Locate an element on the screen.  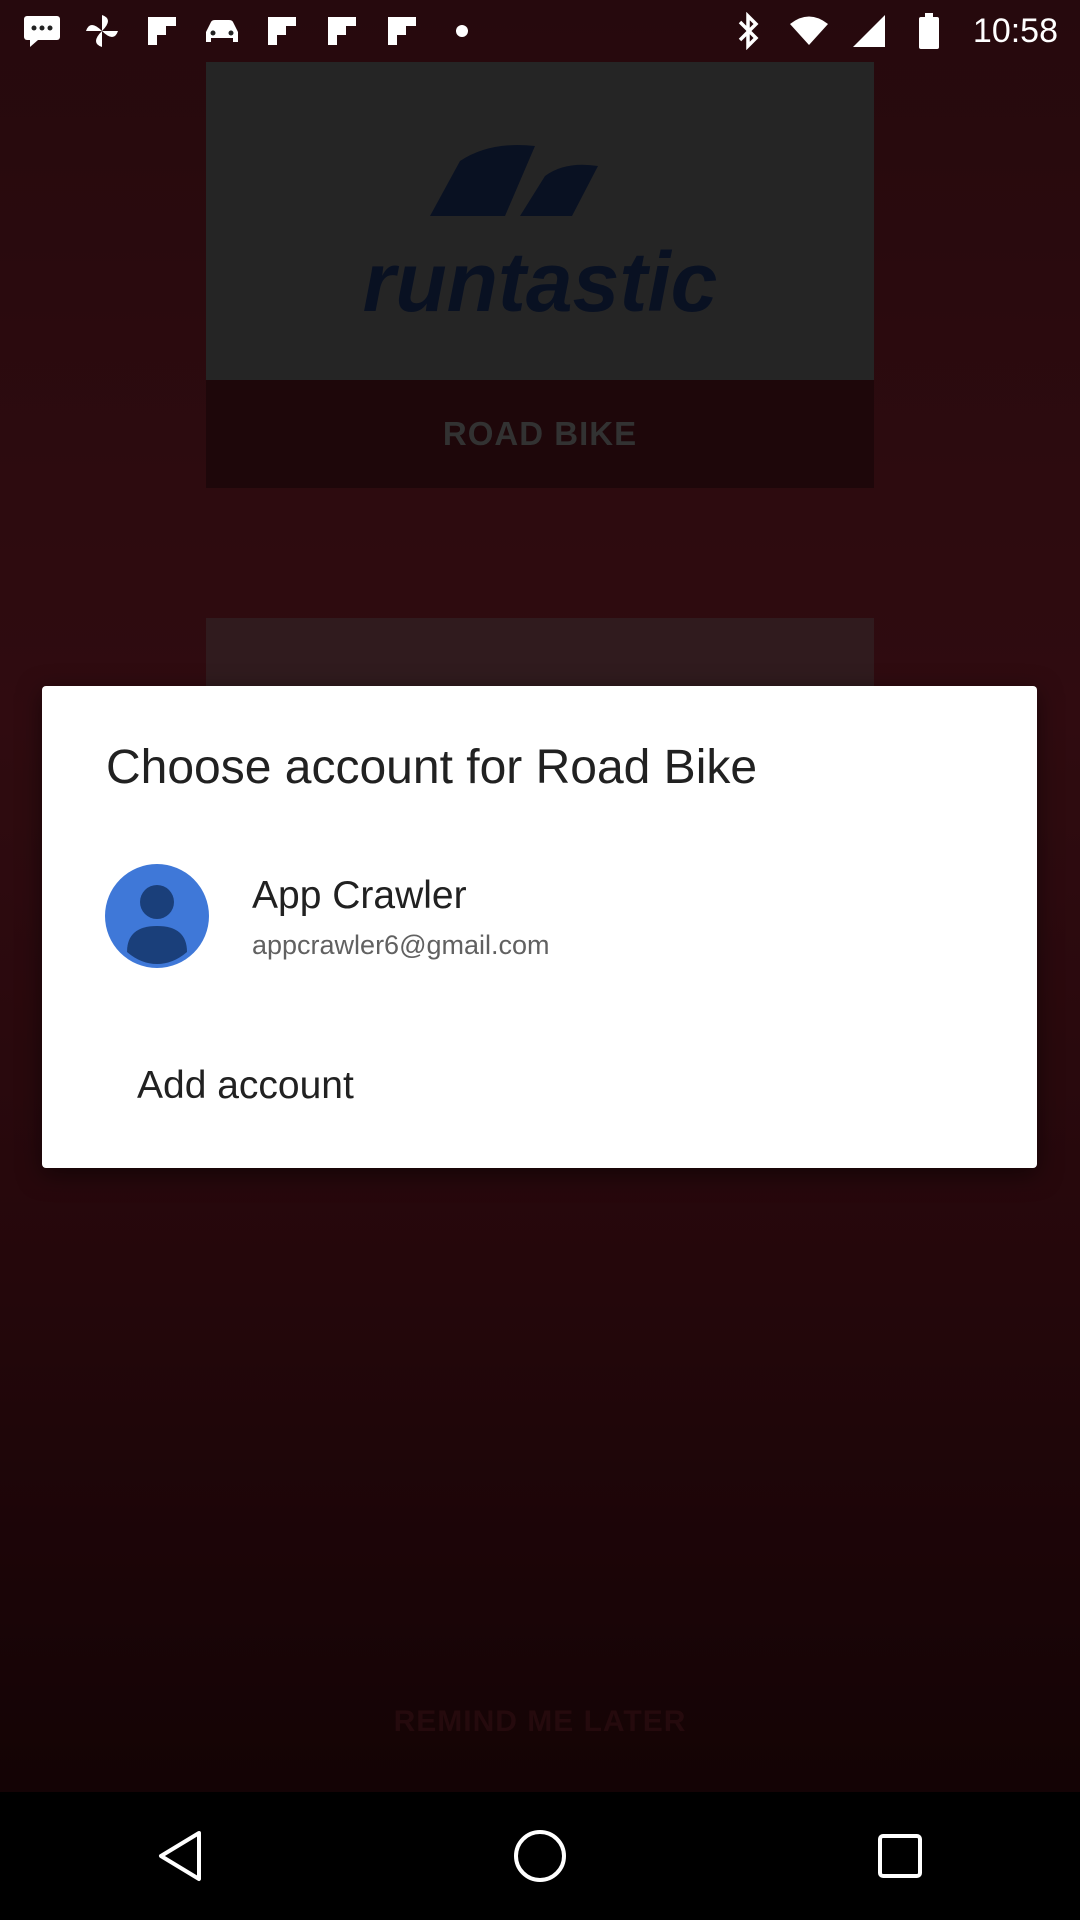
pinwheel-icon is located at coordinates (102, 31).